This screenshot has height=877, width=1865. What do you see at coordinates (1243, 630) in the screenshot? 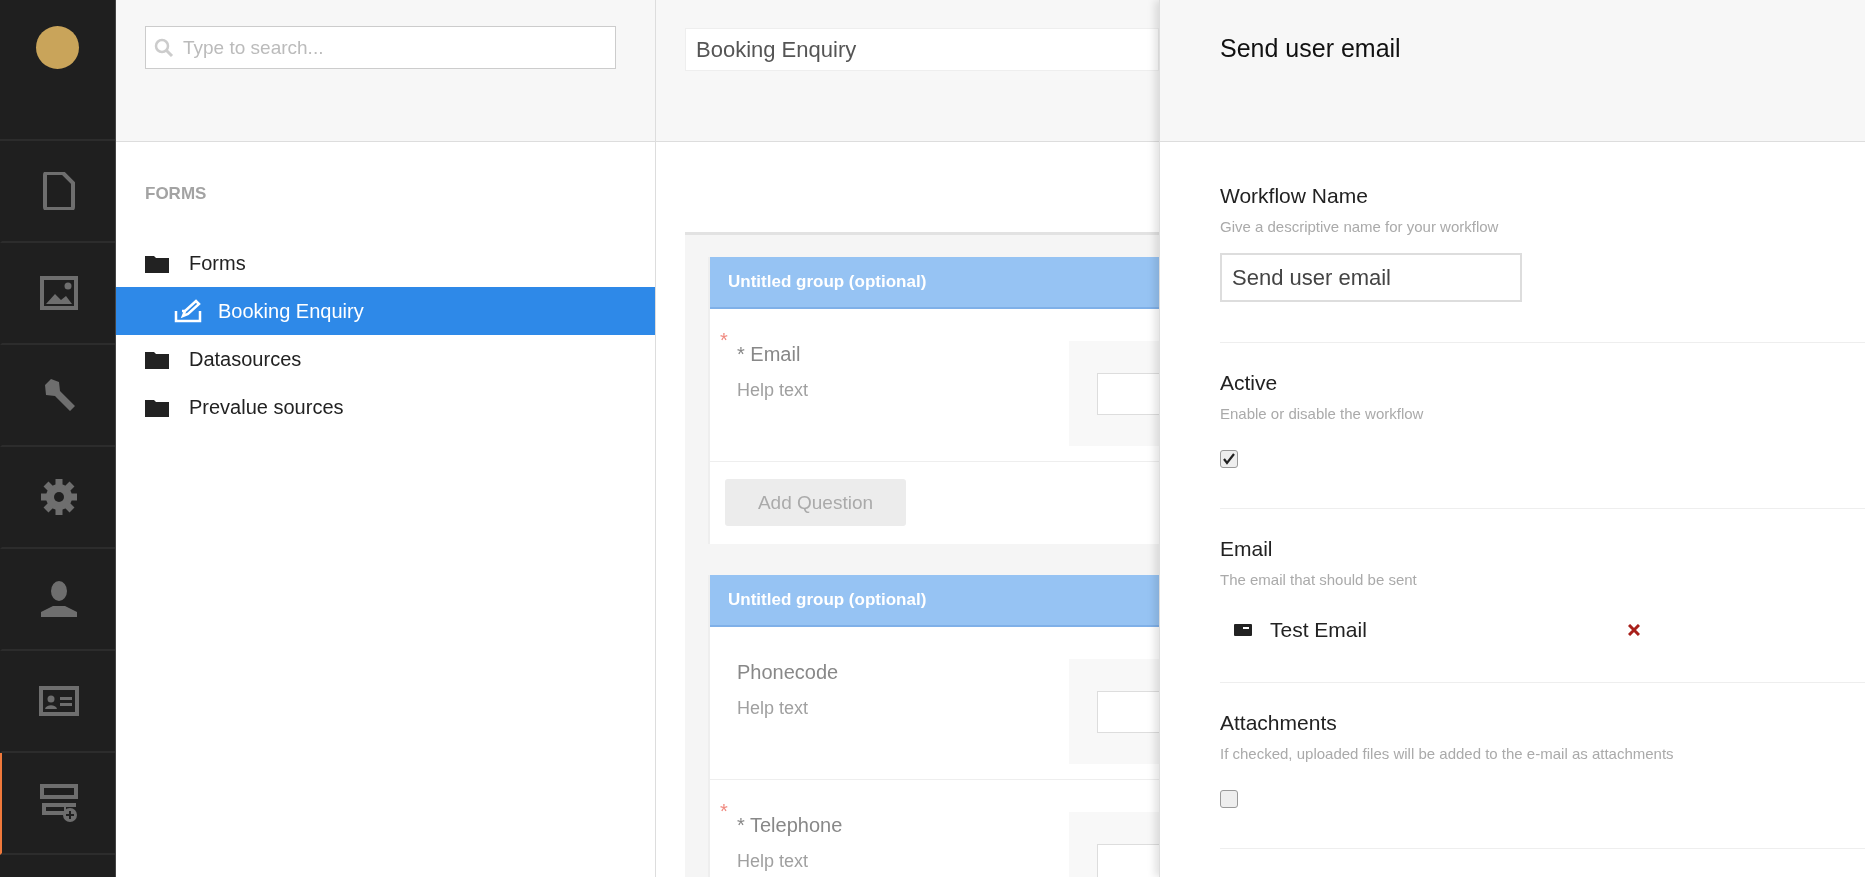
I see `envelope-icon` at bounding box center [1243, 630].